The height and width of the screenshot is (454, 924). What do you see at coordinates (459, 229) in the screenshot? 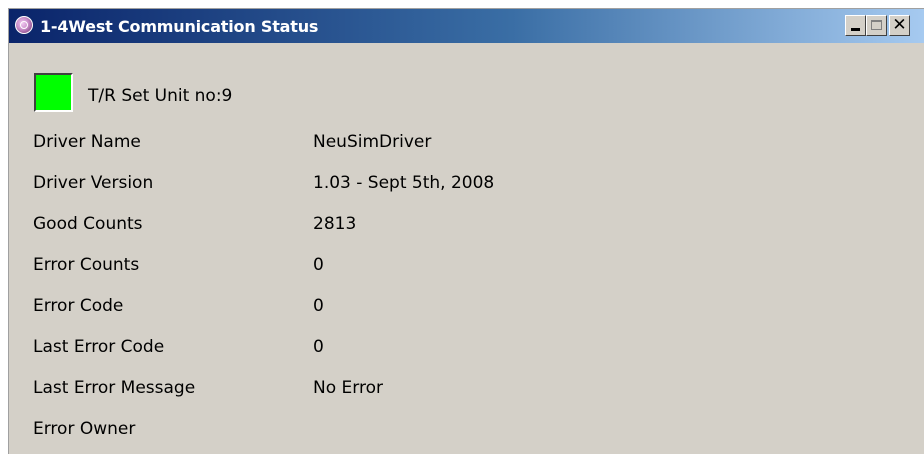
I see `field-row-good-counts: Good Counts 2813` at bounding box center [459, 229].